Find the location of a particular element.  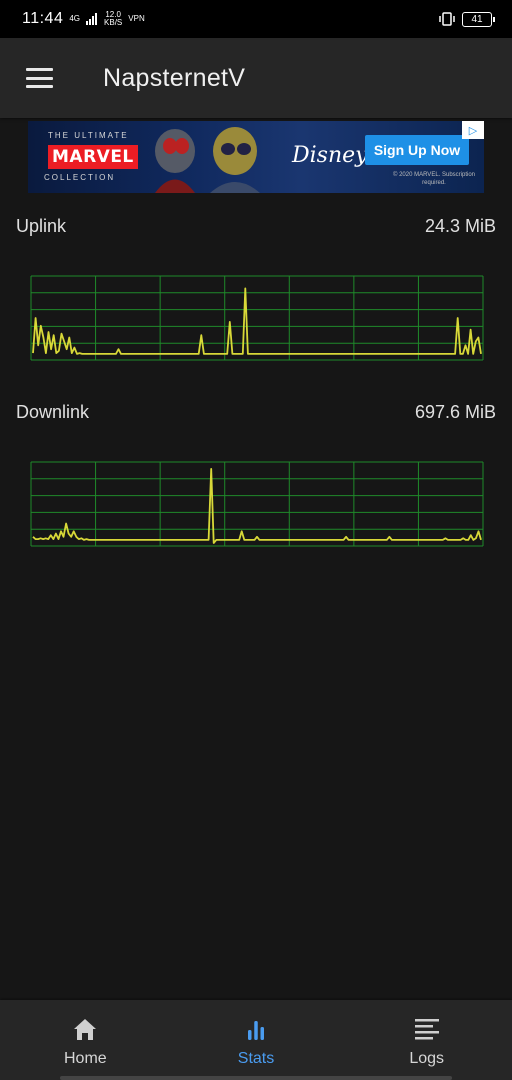

network-speed: 12.0 KB/S is located at coordinates (113, 19).